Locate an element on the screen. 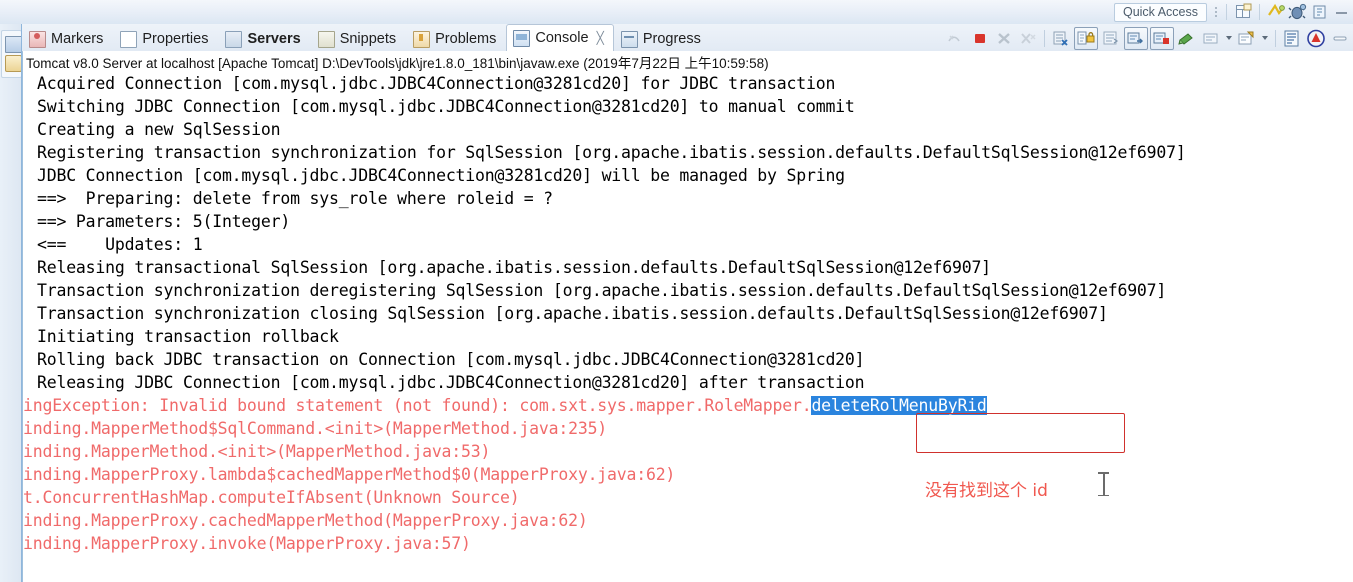 The width and height of the screenshot is (1353, 582). open-console-icon is located at coordinates (1247, 38).